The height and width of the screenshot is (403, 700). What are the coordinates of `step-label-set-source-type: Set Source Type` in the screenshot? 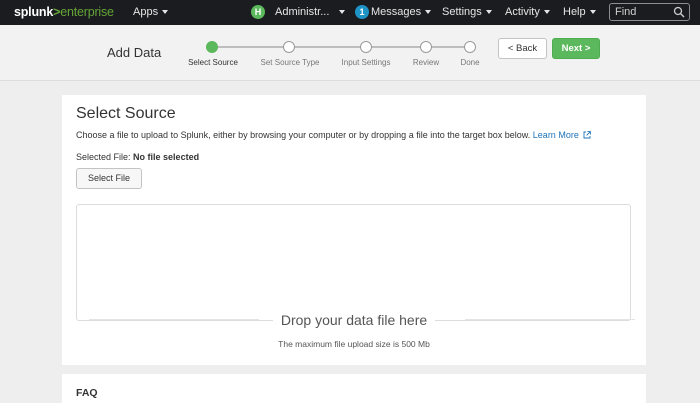 It's located at (290, 62).